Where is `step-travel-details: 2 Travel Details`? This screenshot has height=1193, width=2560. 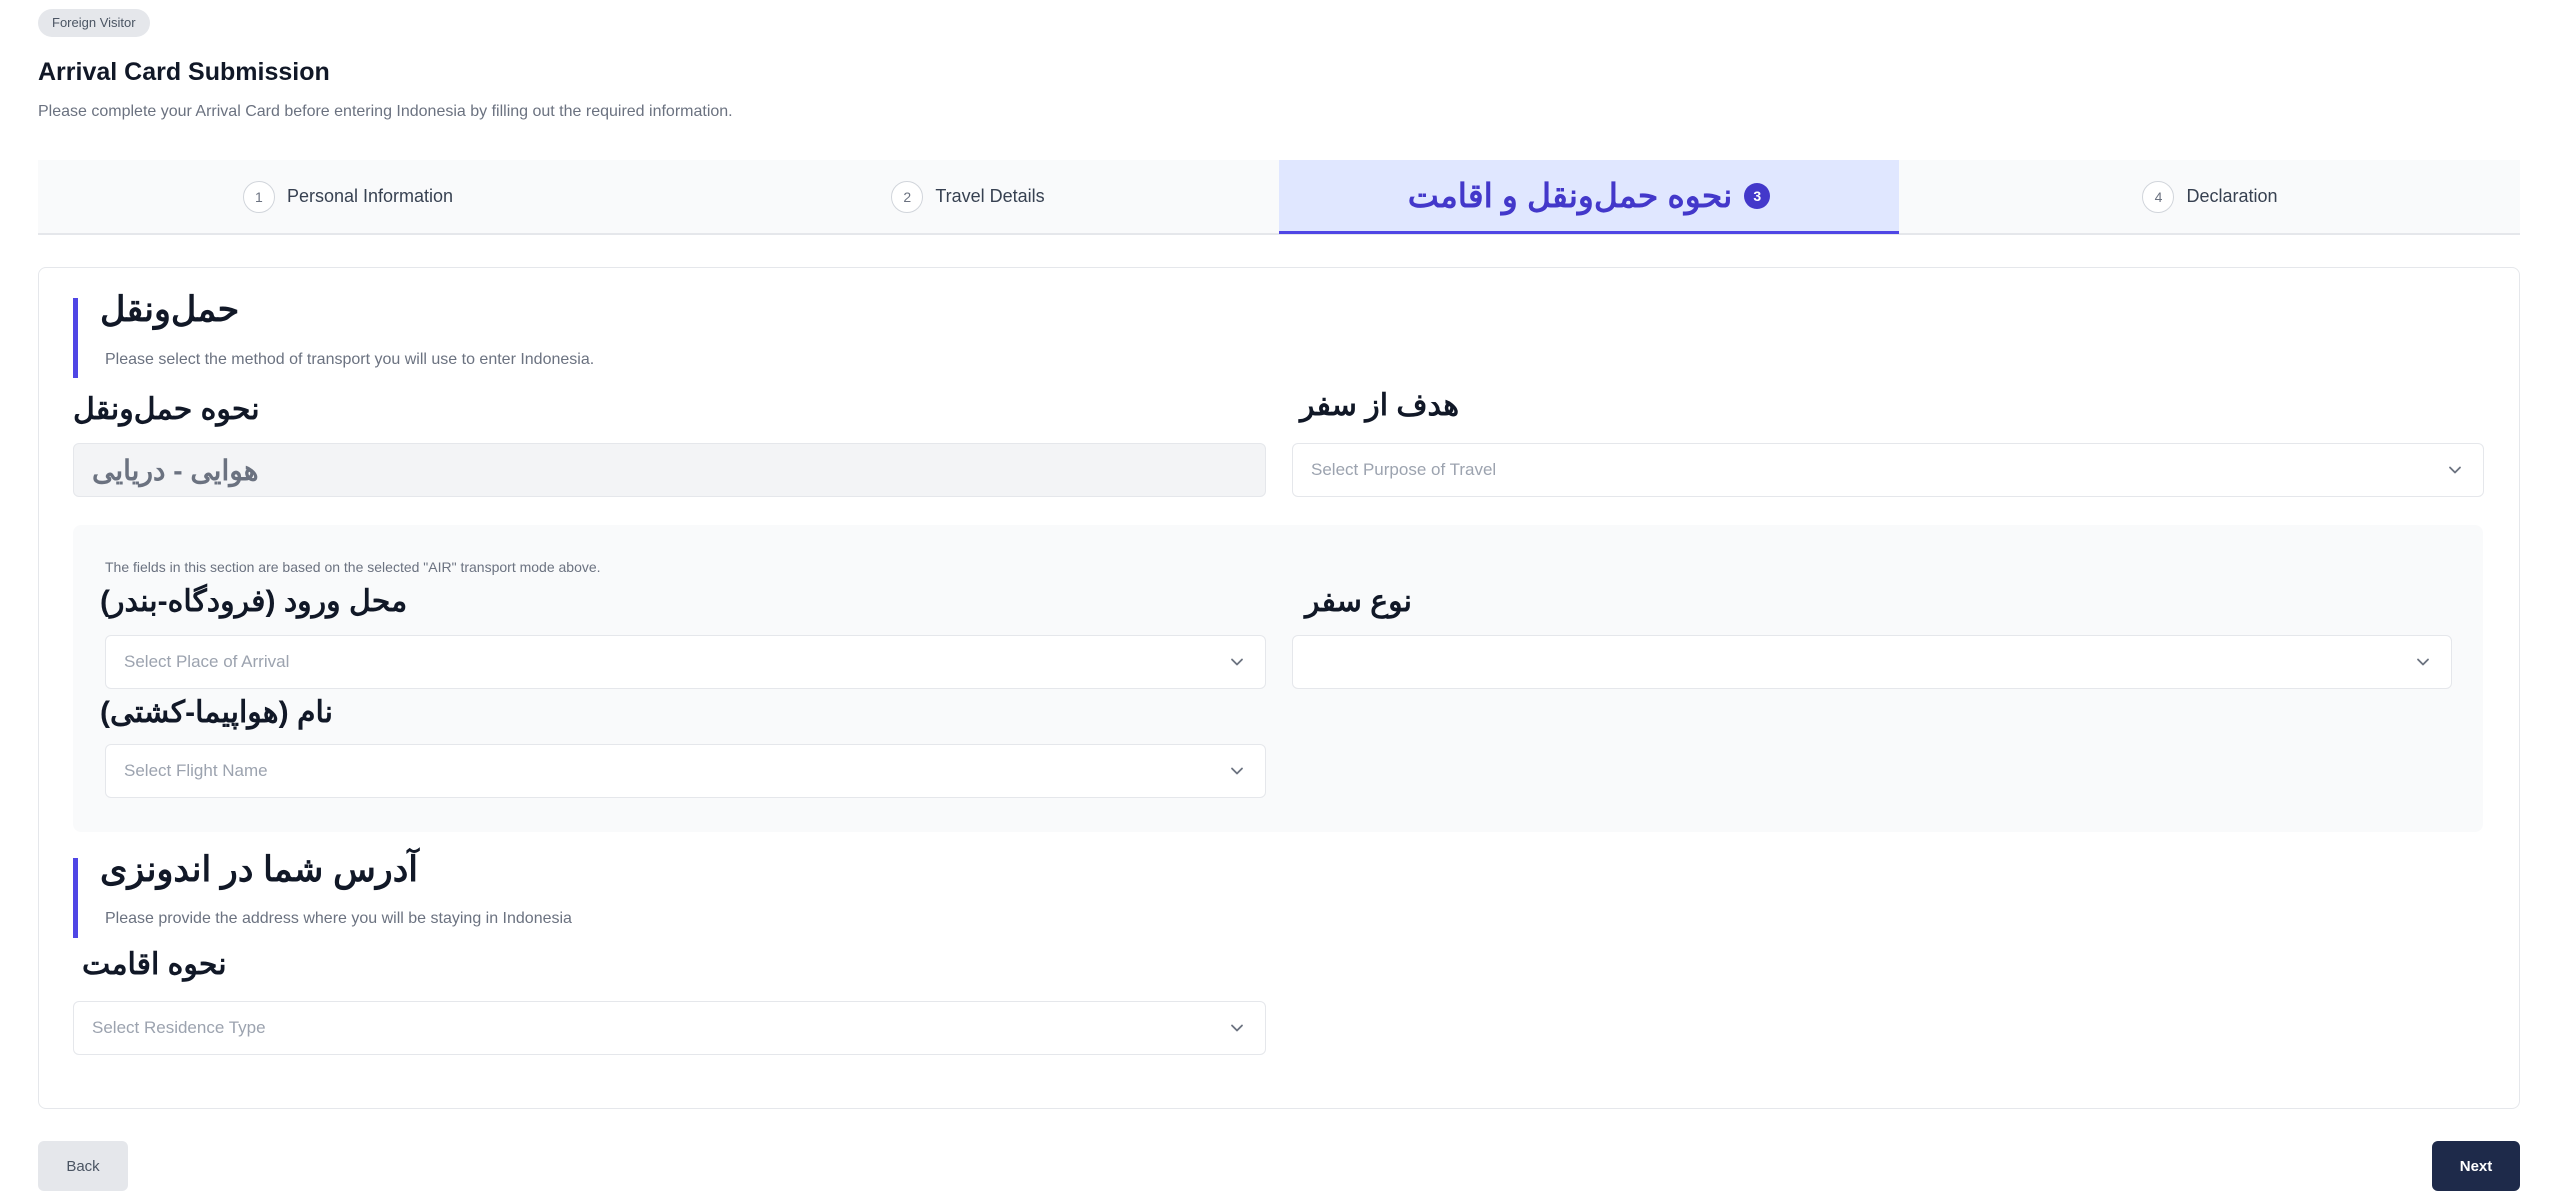
step-travel-details: 2 Travel Details is located at coordinates (968, 196).